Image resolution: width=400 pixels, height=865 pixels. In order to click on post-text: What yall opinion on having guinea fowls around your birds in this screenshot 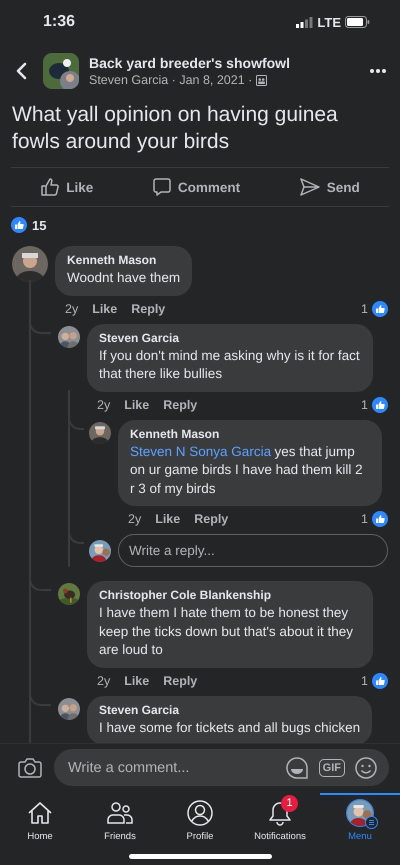, I will do `click(175, 128)`.